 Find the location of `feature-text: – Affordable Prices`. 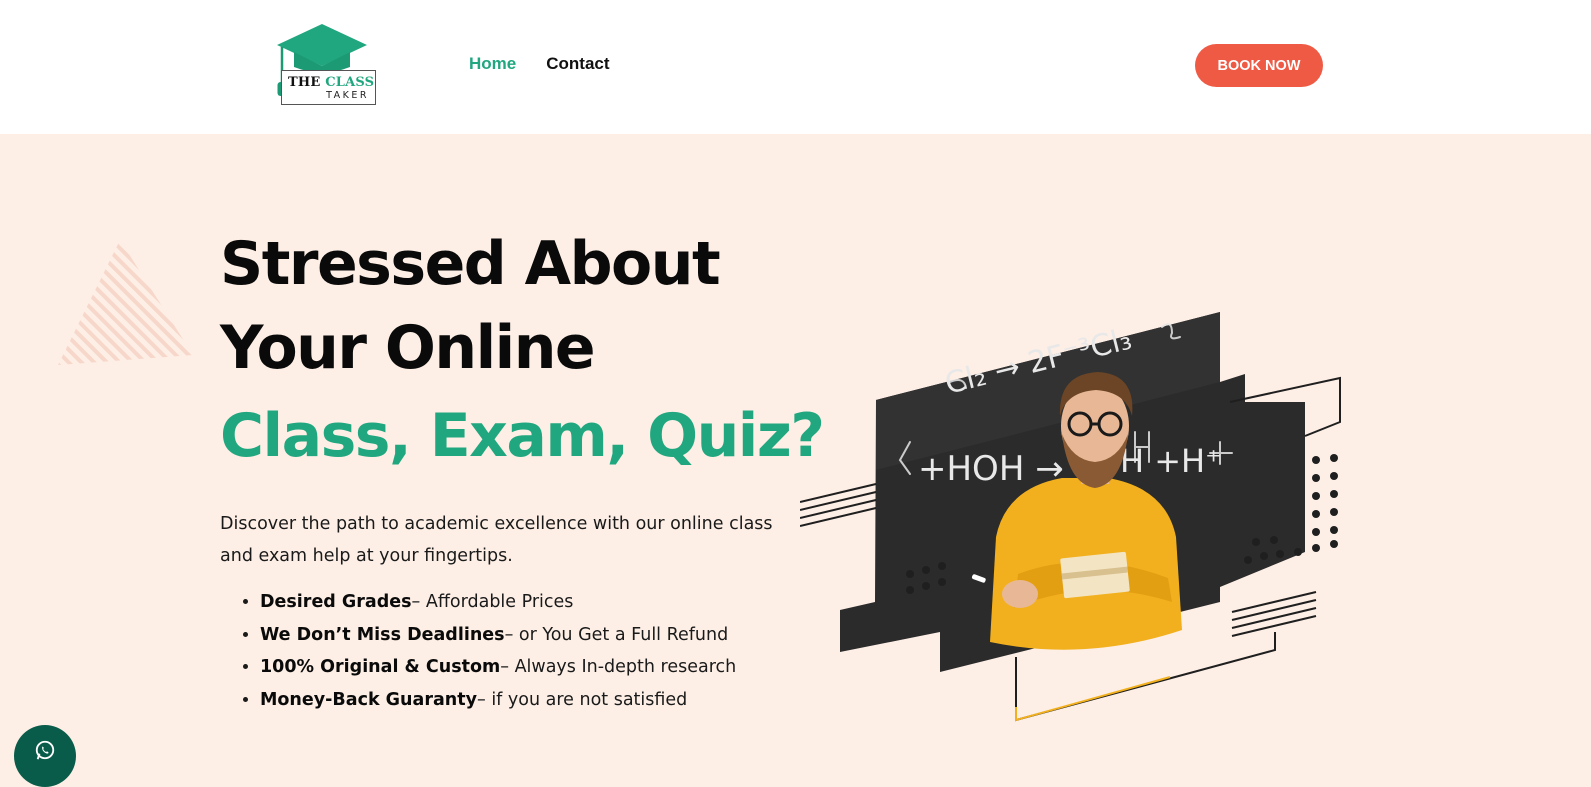

feature-text: – Affordable Prices is located at coordinates (492, 602).